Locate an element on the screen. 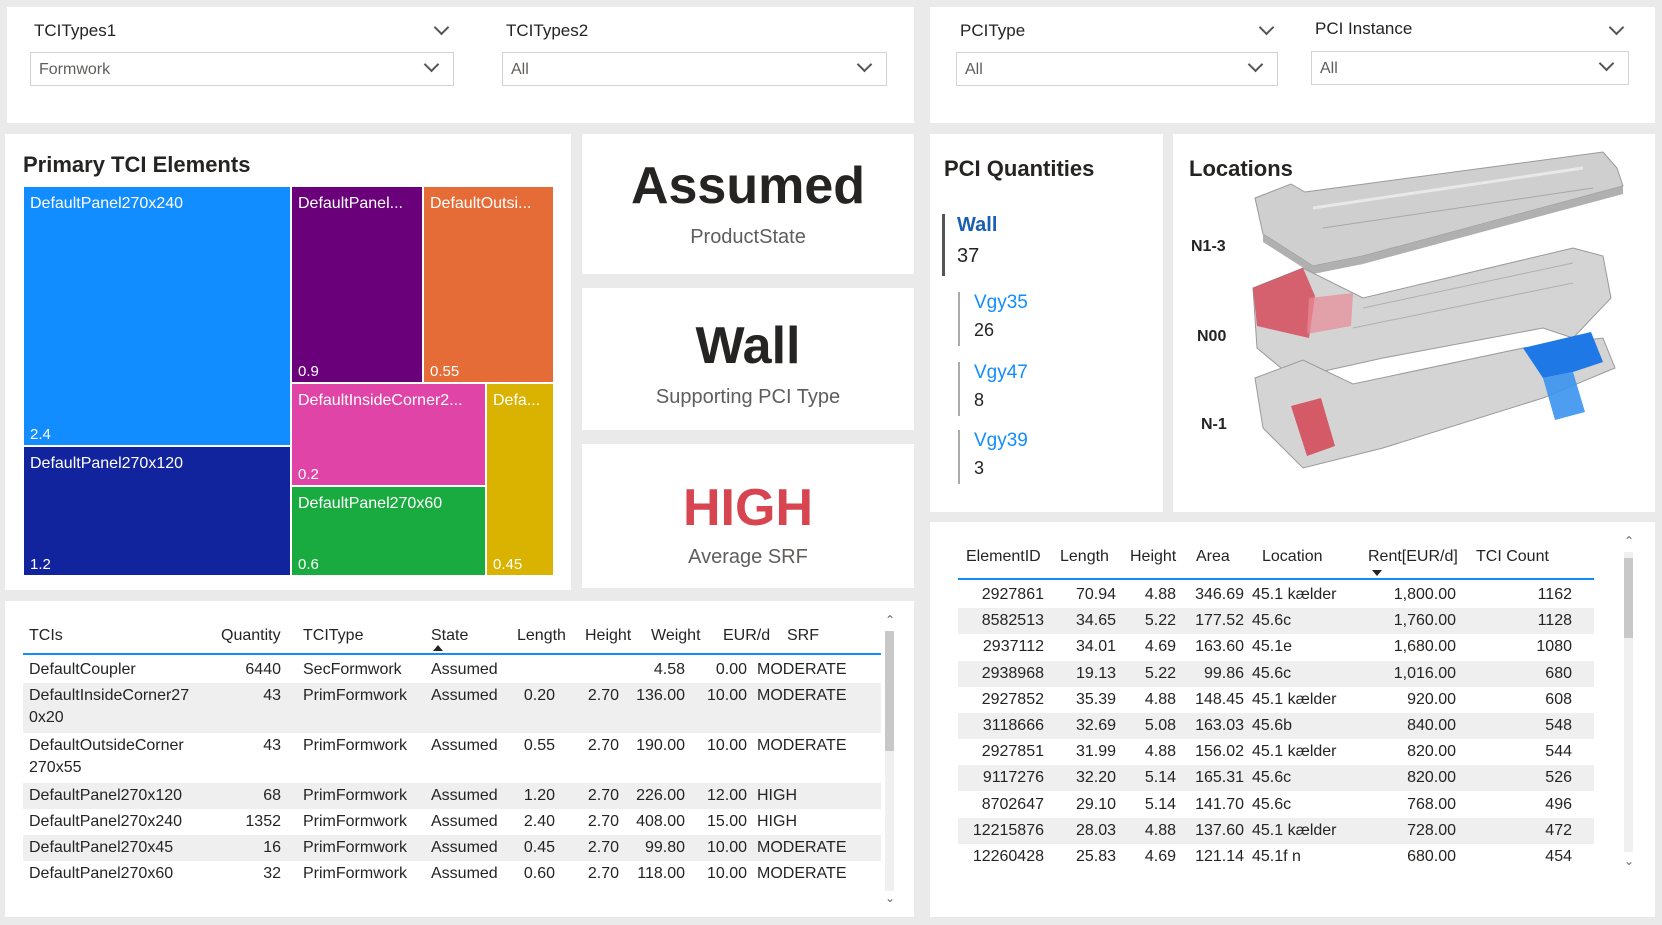 This screenshot has height=925, width=1662. column-header: TCIs is located at coordinates (46, 636).